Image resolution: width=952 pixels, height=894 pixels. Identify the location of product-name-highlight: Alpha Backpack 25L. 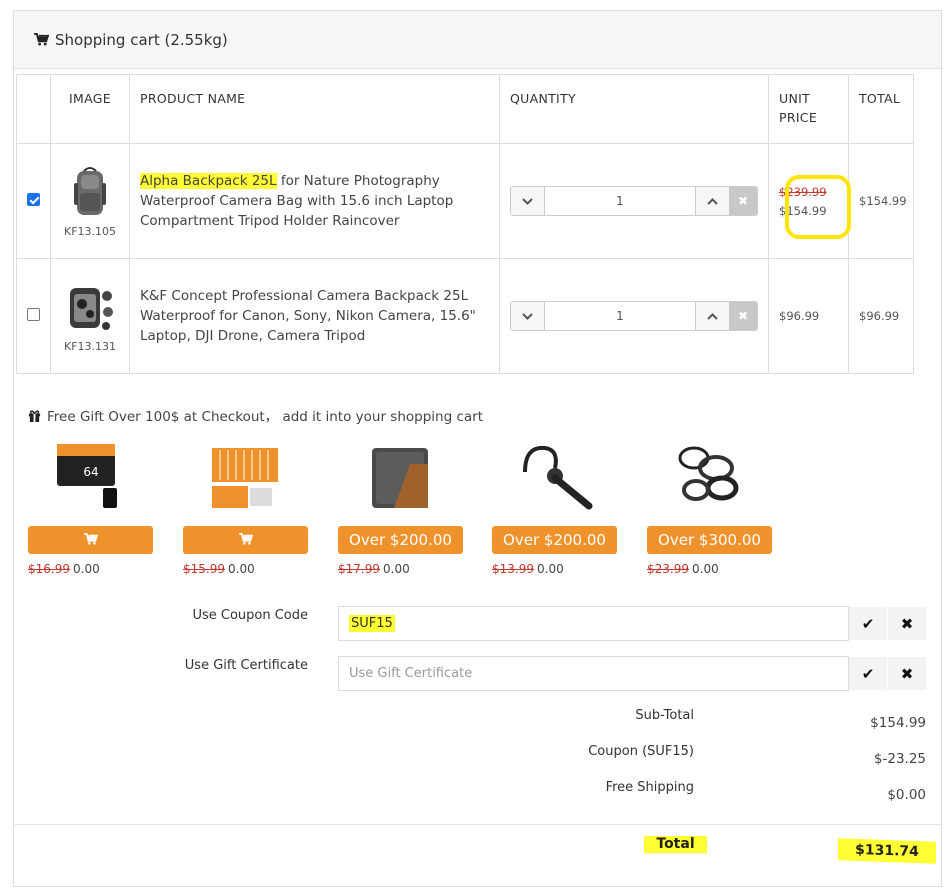
(208, 181).